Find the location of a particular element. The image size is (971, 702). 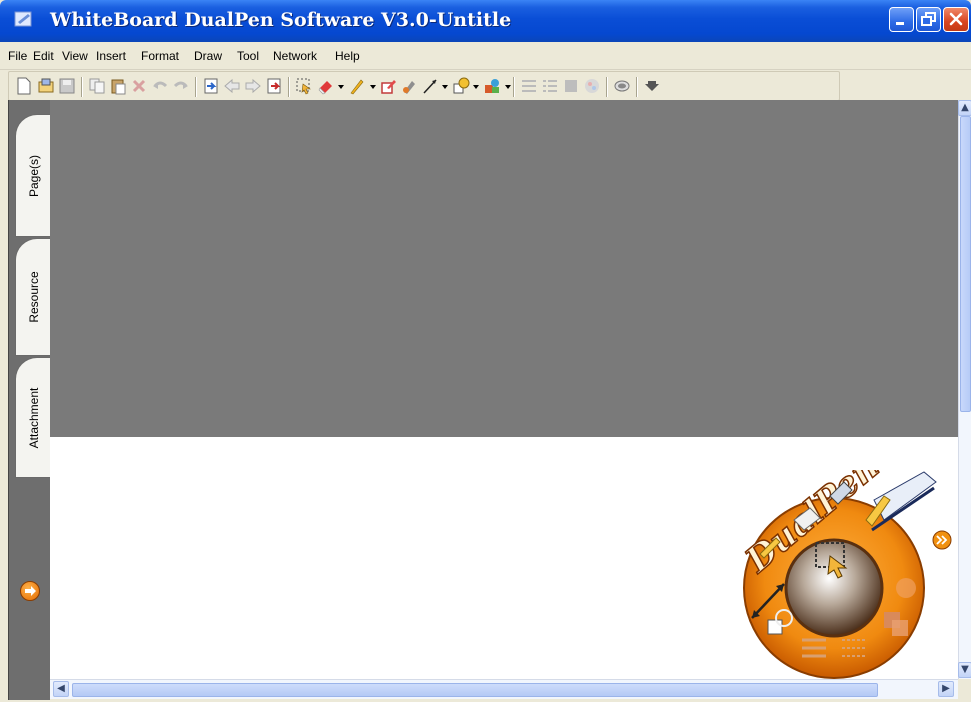

color-icon is located at coordinates (592, 86).